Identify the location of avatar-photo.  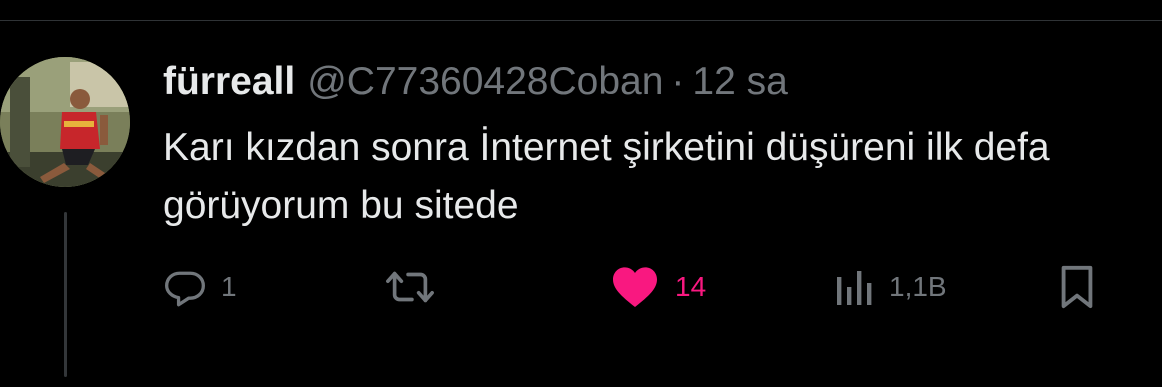
(65, 122).